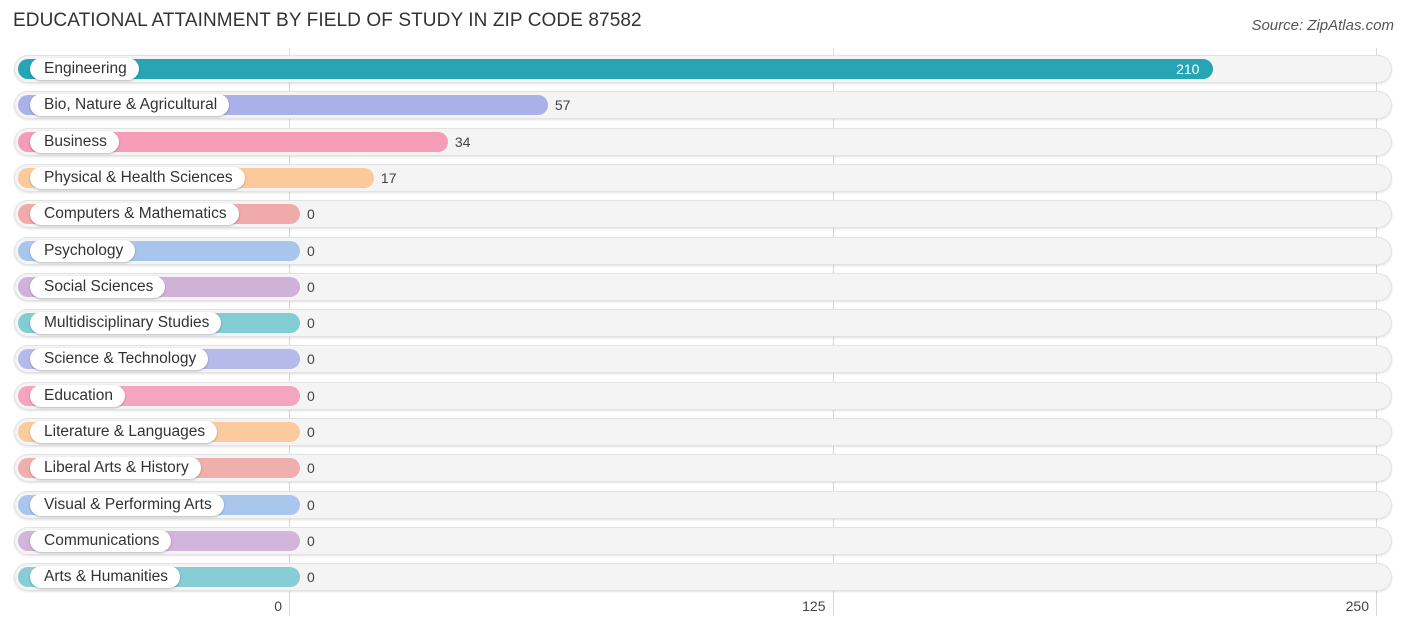 This screenshot has width=1406, height=631. What do you see at coordinates (77, 395) in the screenshot?
I see `category-label: Education` at bounding box center [77, 395].